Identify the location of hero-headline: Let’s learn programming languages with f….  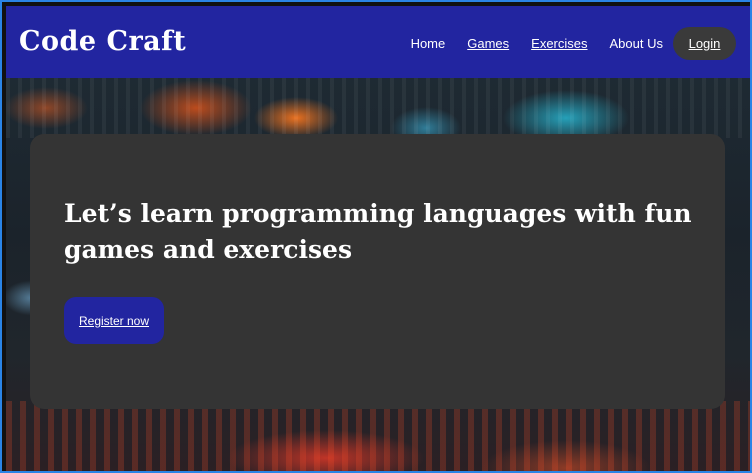
(378, 231).